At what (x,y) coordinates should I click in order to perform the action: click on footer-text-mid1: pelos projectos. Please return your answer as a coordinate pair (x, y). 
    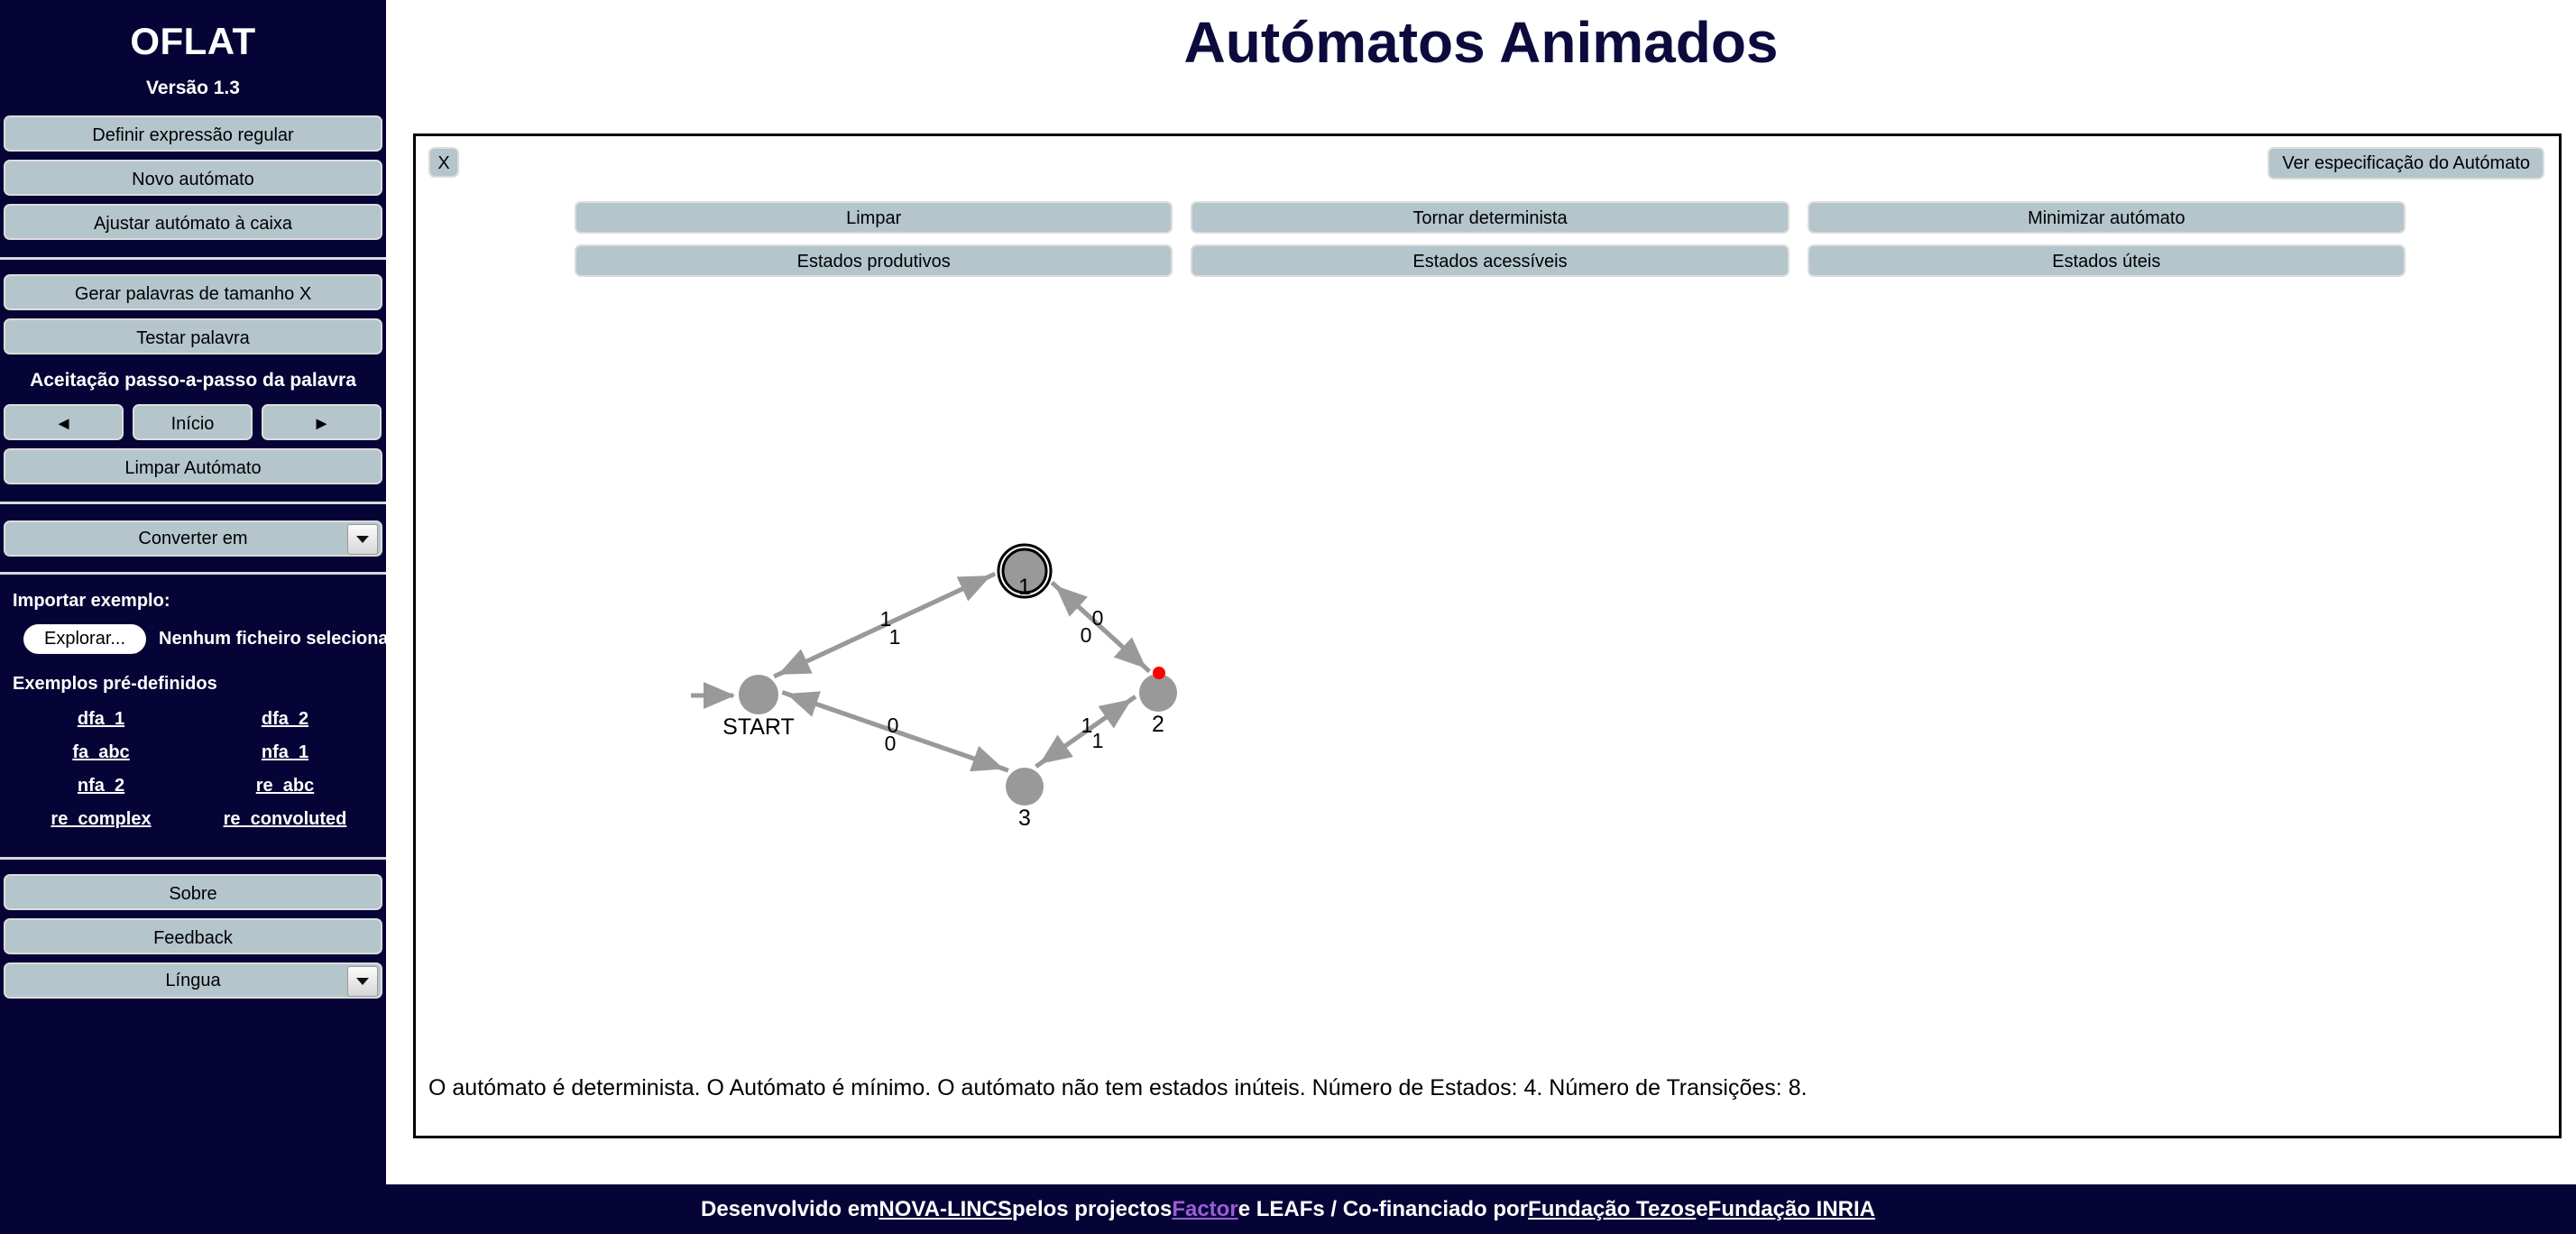
    Looking at the image, I should click on (1092, 1208).